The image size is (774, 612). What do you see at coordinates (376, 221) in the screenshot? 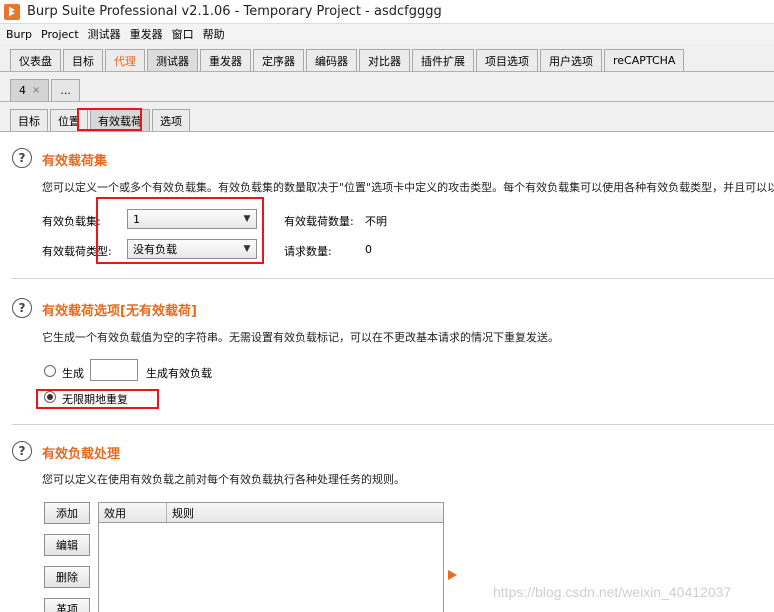
I see `payload-count-value: 不明` at bounding box center [376, 221].